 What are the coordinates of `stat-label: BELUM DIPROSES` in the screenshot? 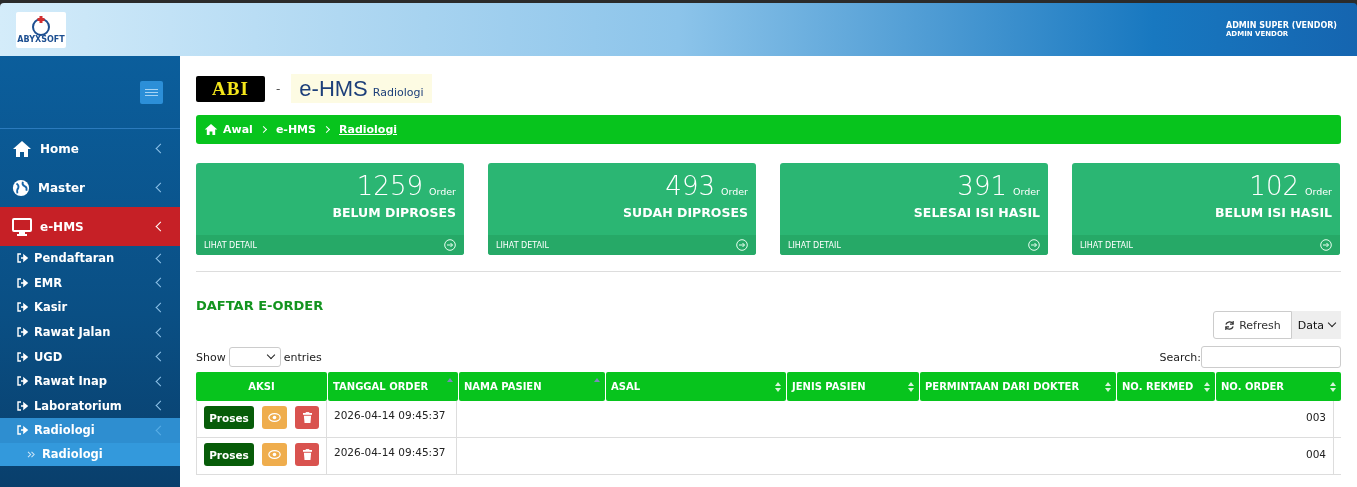 It's located at (394, 212).